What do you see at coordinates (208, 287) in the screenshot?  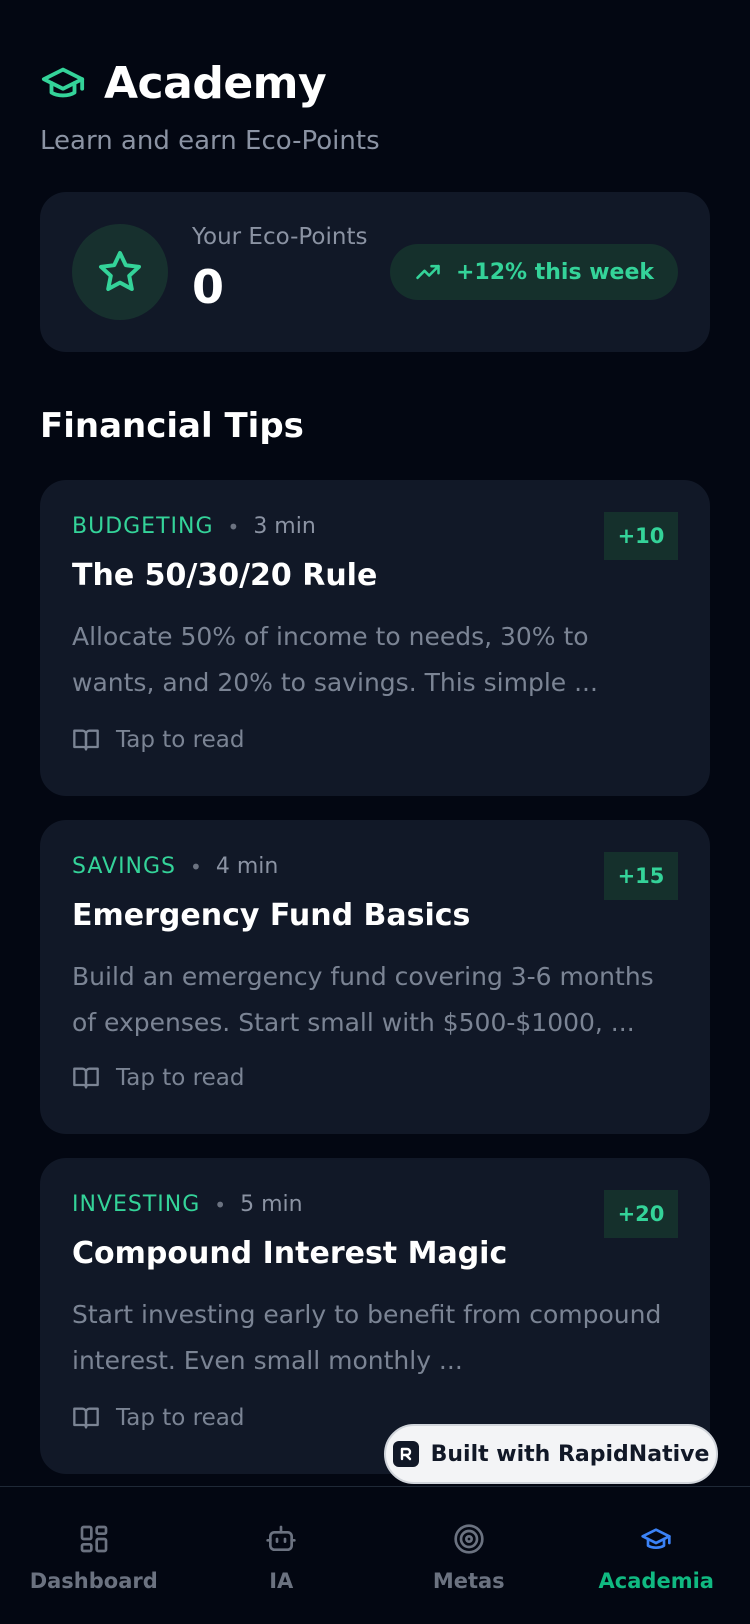 I see `eco-points-value: 0` at bounding box center [208, 287].